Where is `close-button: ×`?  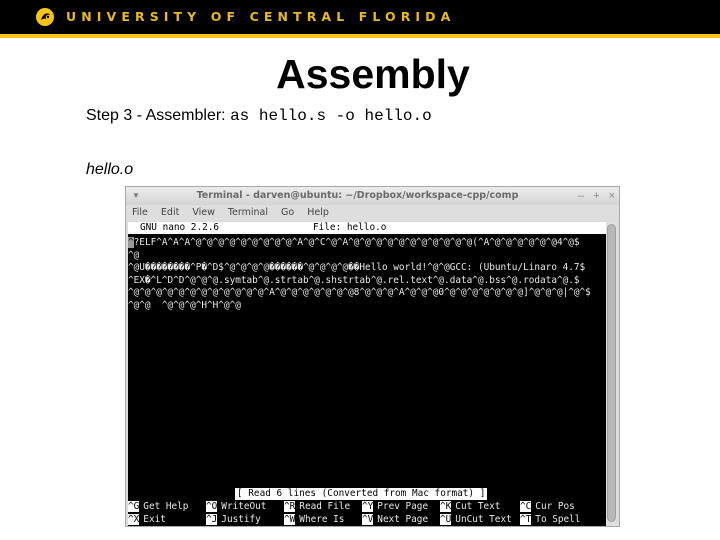 close-button: × is located at coordinates (612, 196).